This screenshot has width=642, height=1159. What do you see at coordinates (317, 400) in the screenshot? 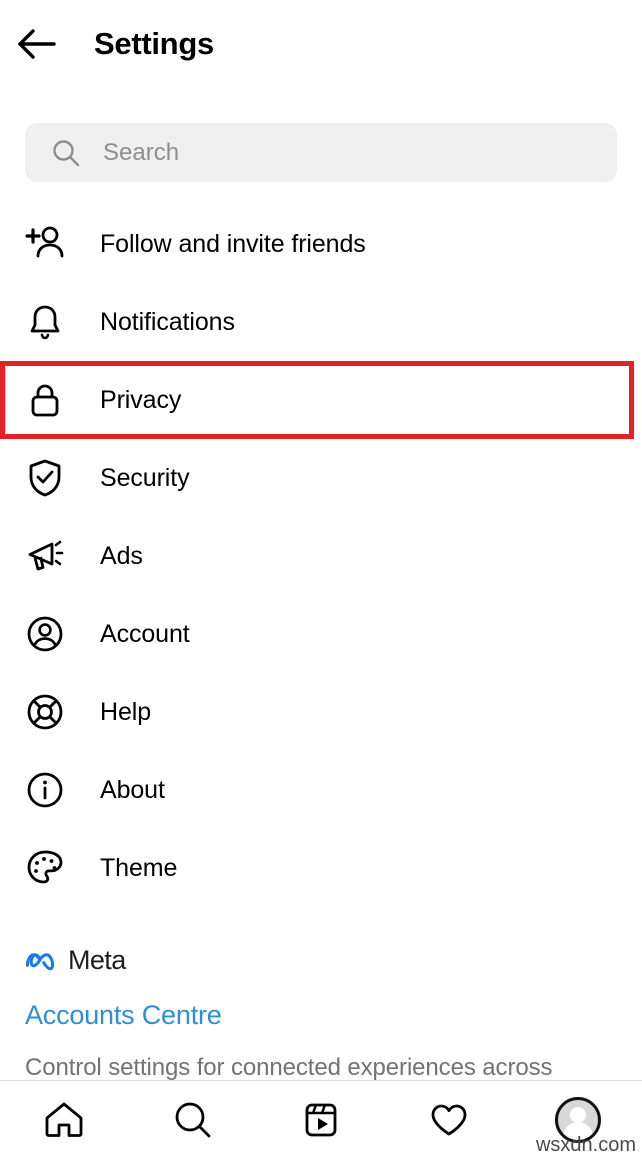
I see `menu-item-privacy: Privacy` at bounding box center [317, 400].